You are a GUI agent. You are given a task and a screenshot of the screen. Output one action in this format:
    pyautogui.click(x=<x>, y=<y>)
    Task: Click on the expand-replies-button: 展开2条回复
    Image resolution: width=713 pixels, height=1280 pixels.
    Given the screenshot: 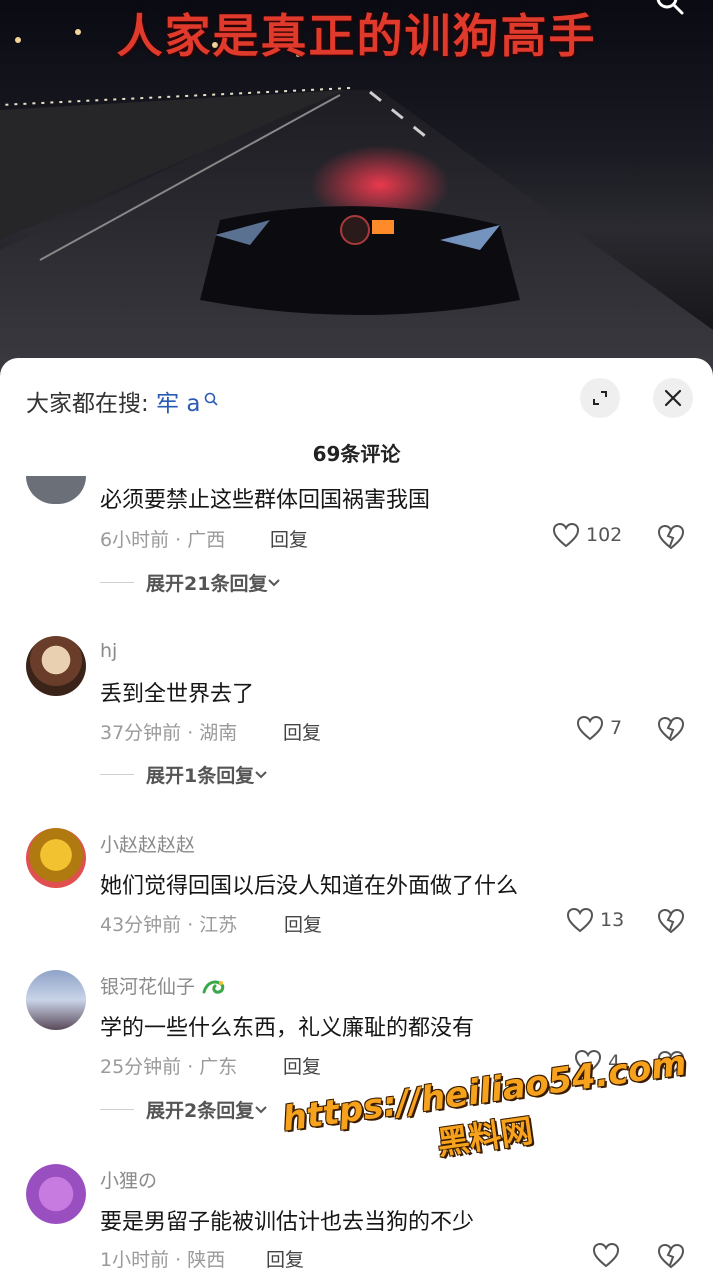 What is the action you would take?
    pyautogui.click(x=184, y=1109)
    